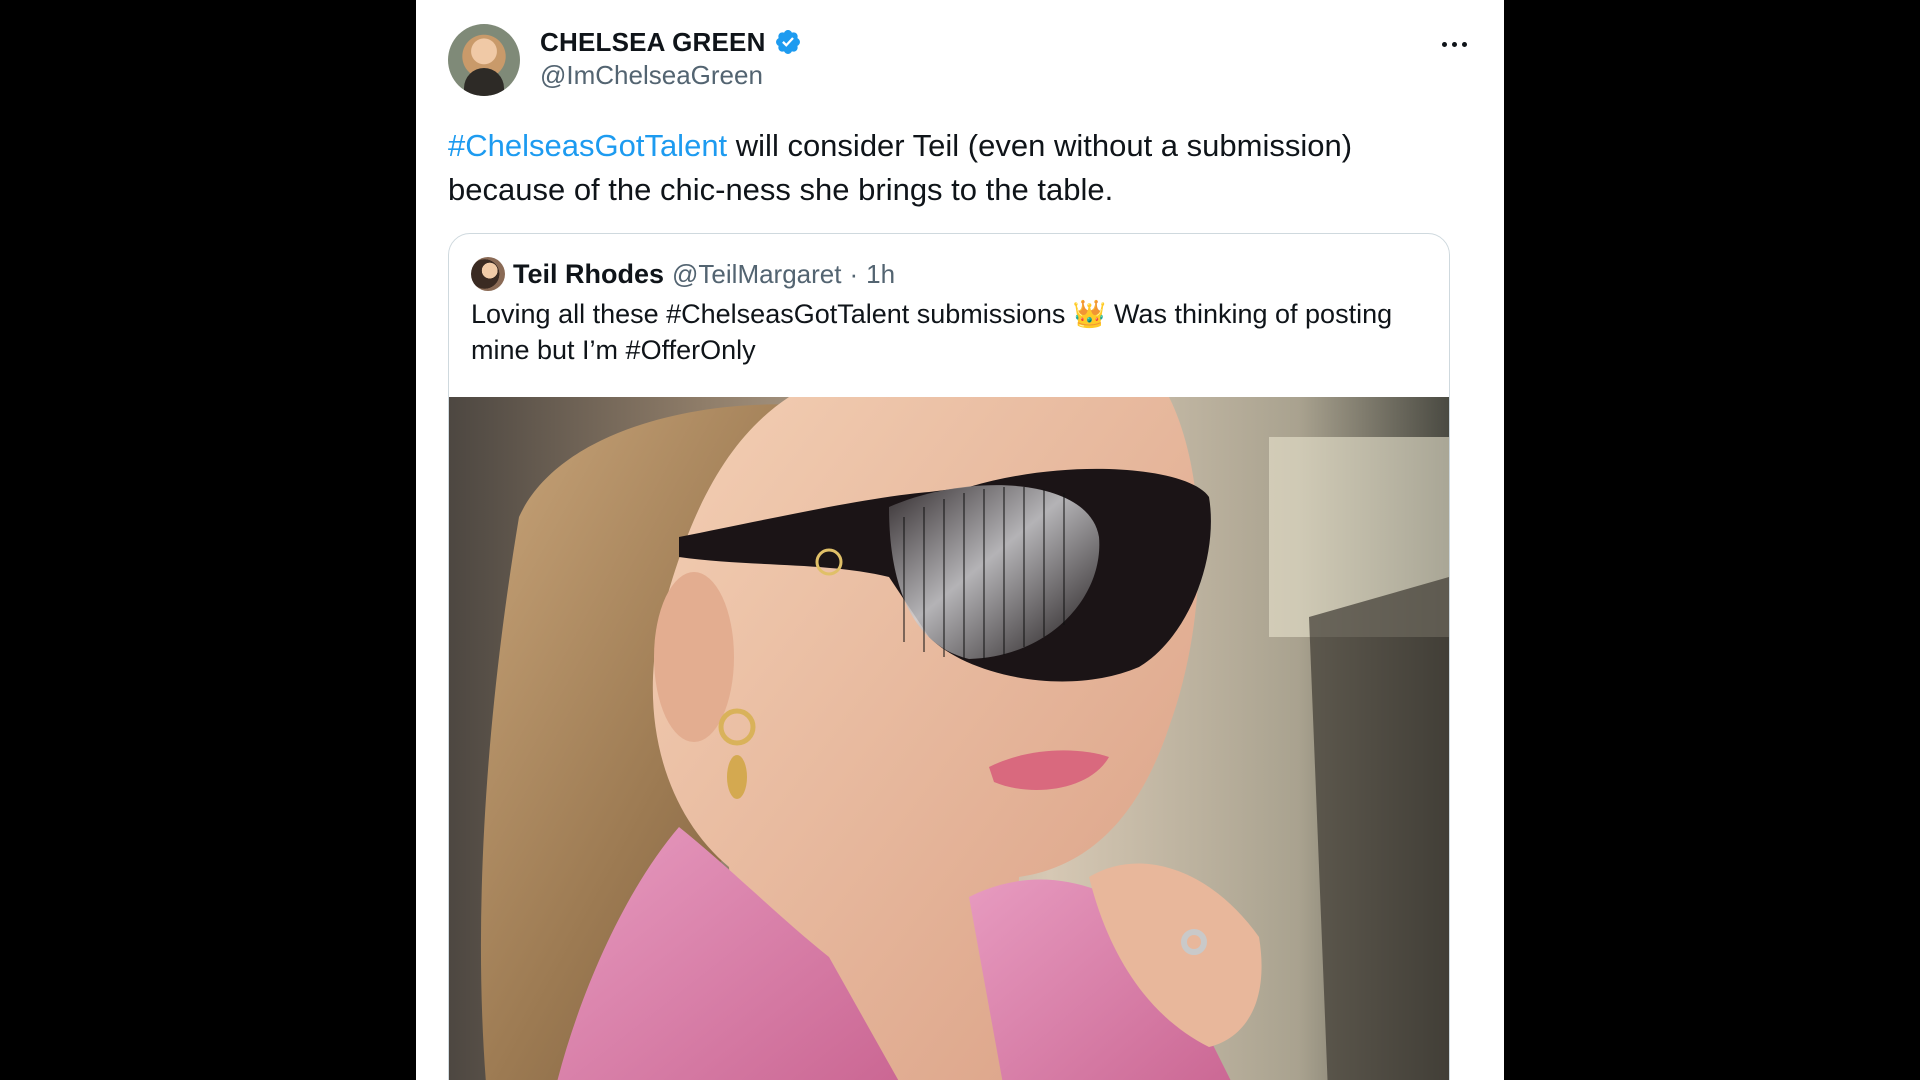 This screenshot has height=1080, width=1920. I want to click on quoted-timestamp: 1h, so click(880, 274).